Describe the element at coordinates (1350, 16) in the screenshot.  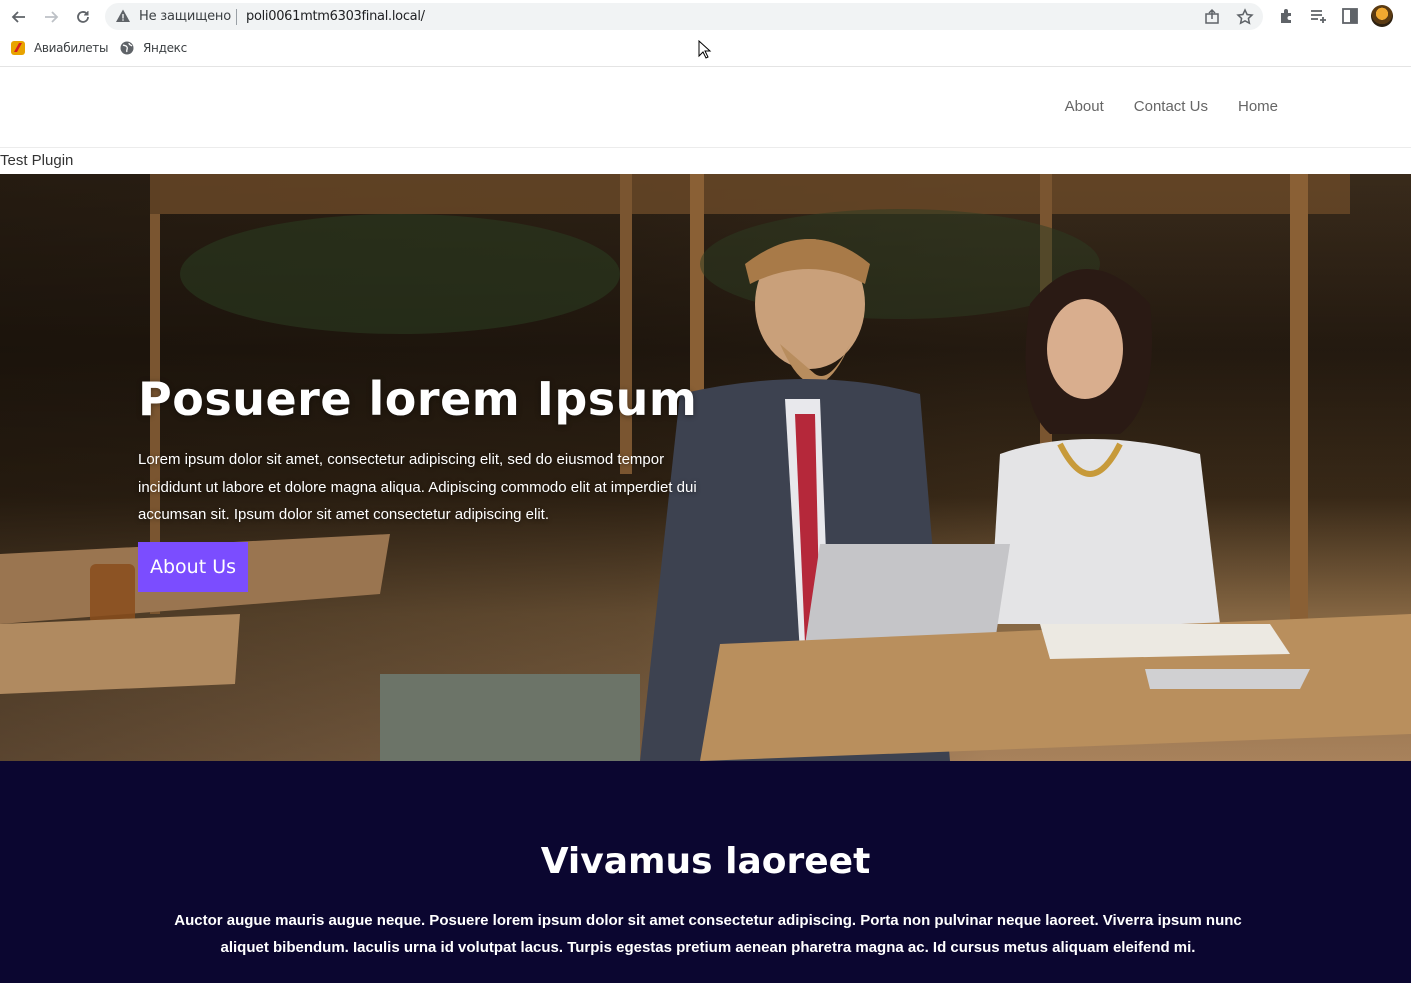
I see `side-panel-icon` at that location.